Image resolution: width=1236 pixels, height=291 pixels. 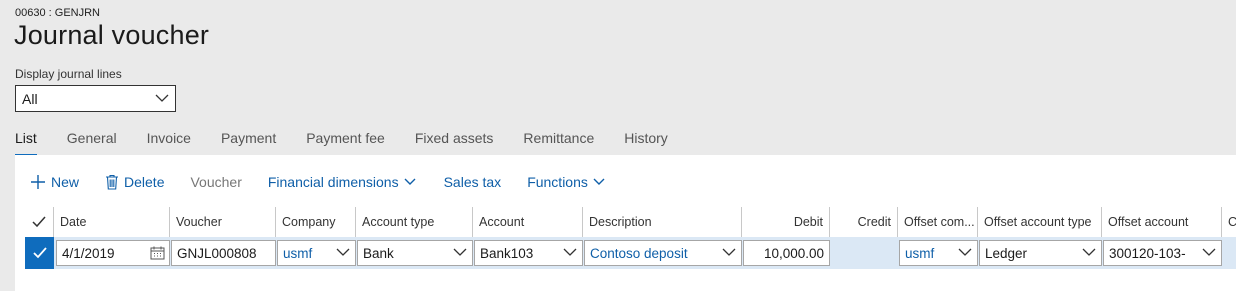 I want to click on account-field: Bank103, so click(x=528, y=253).